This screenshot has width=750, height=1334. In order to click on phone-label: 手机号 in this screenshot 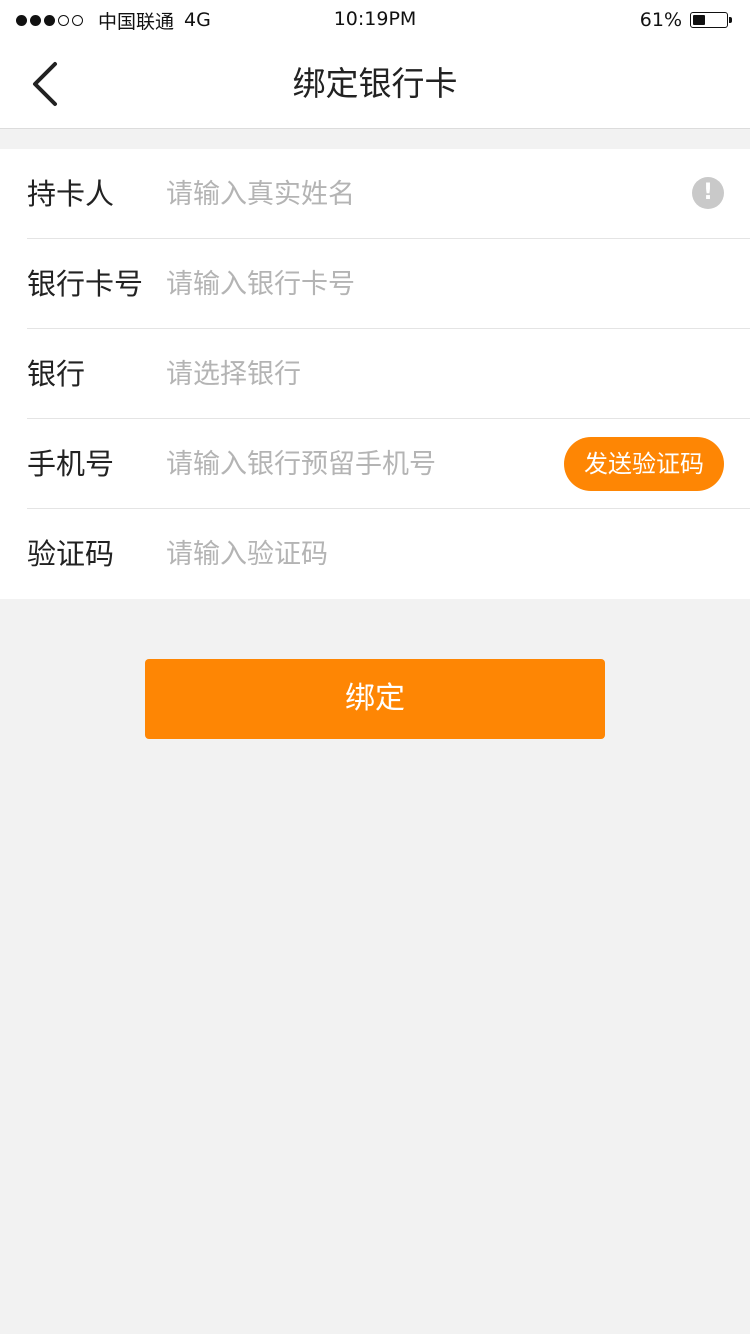, I will do `click(71, 464)`.